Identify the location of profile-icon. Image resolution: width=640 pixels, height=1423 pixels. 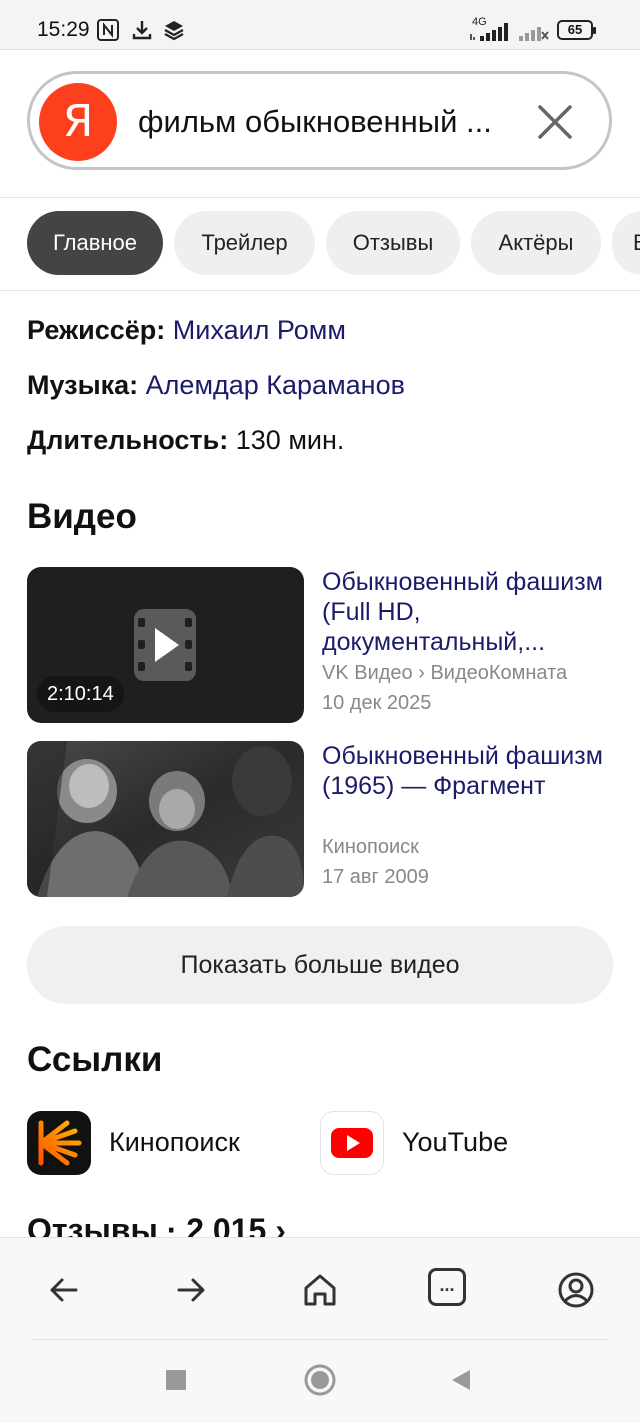
(576, 1290).